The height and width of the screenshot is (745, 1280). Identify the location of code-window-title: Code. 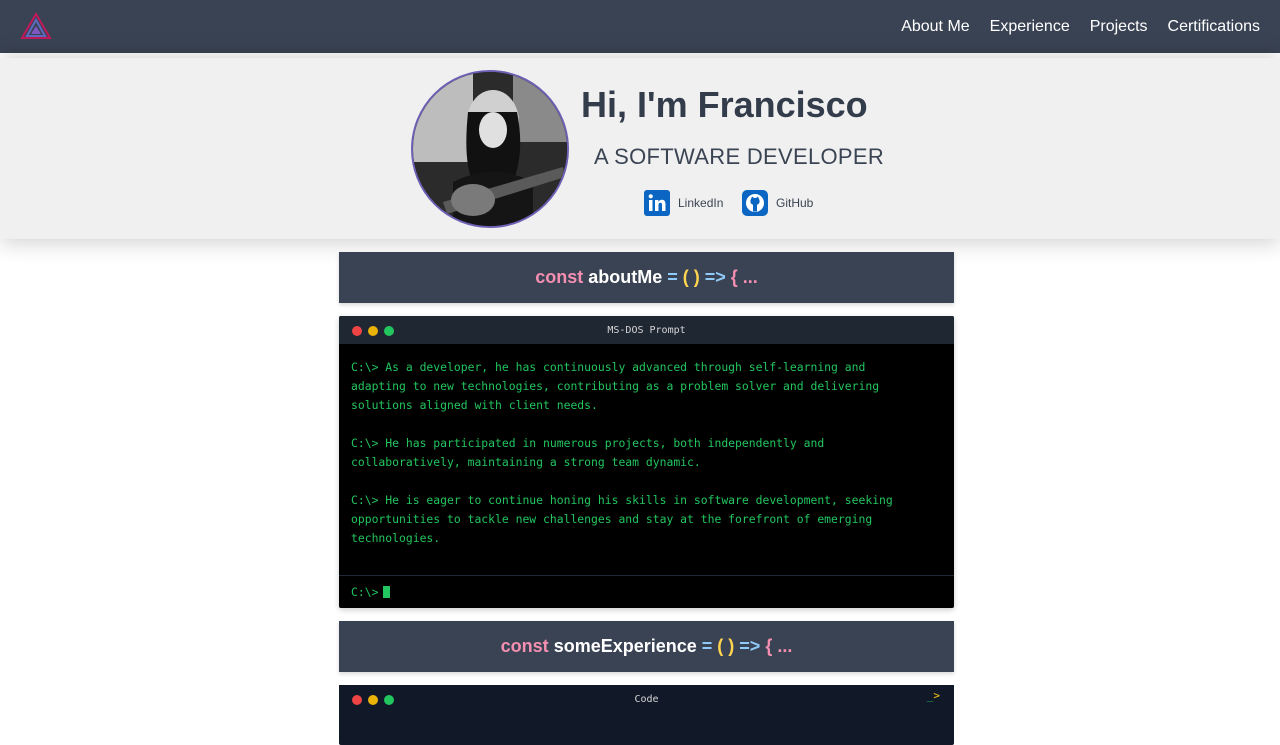
(646, 699).